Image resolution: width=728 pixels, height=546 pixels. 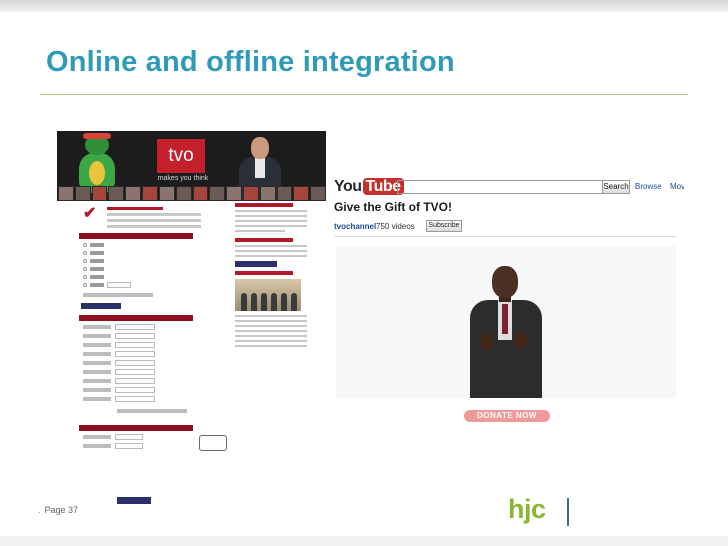 I want to click on nav-browse: Browse, so click(x=648, y=186).